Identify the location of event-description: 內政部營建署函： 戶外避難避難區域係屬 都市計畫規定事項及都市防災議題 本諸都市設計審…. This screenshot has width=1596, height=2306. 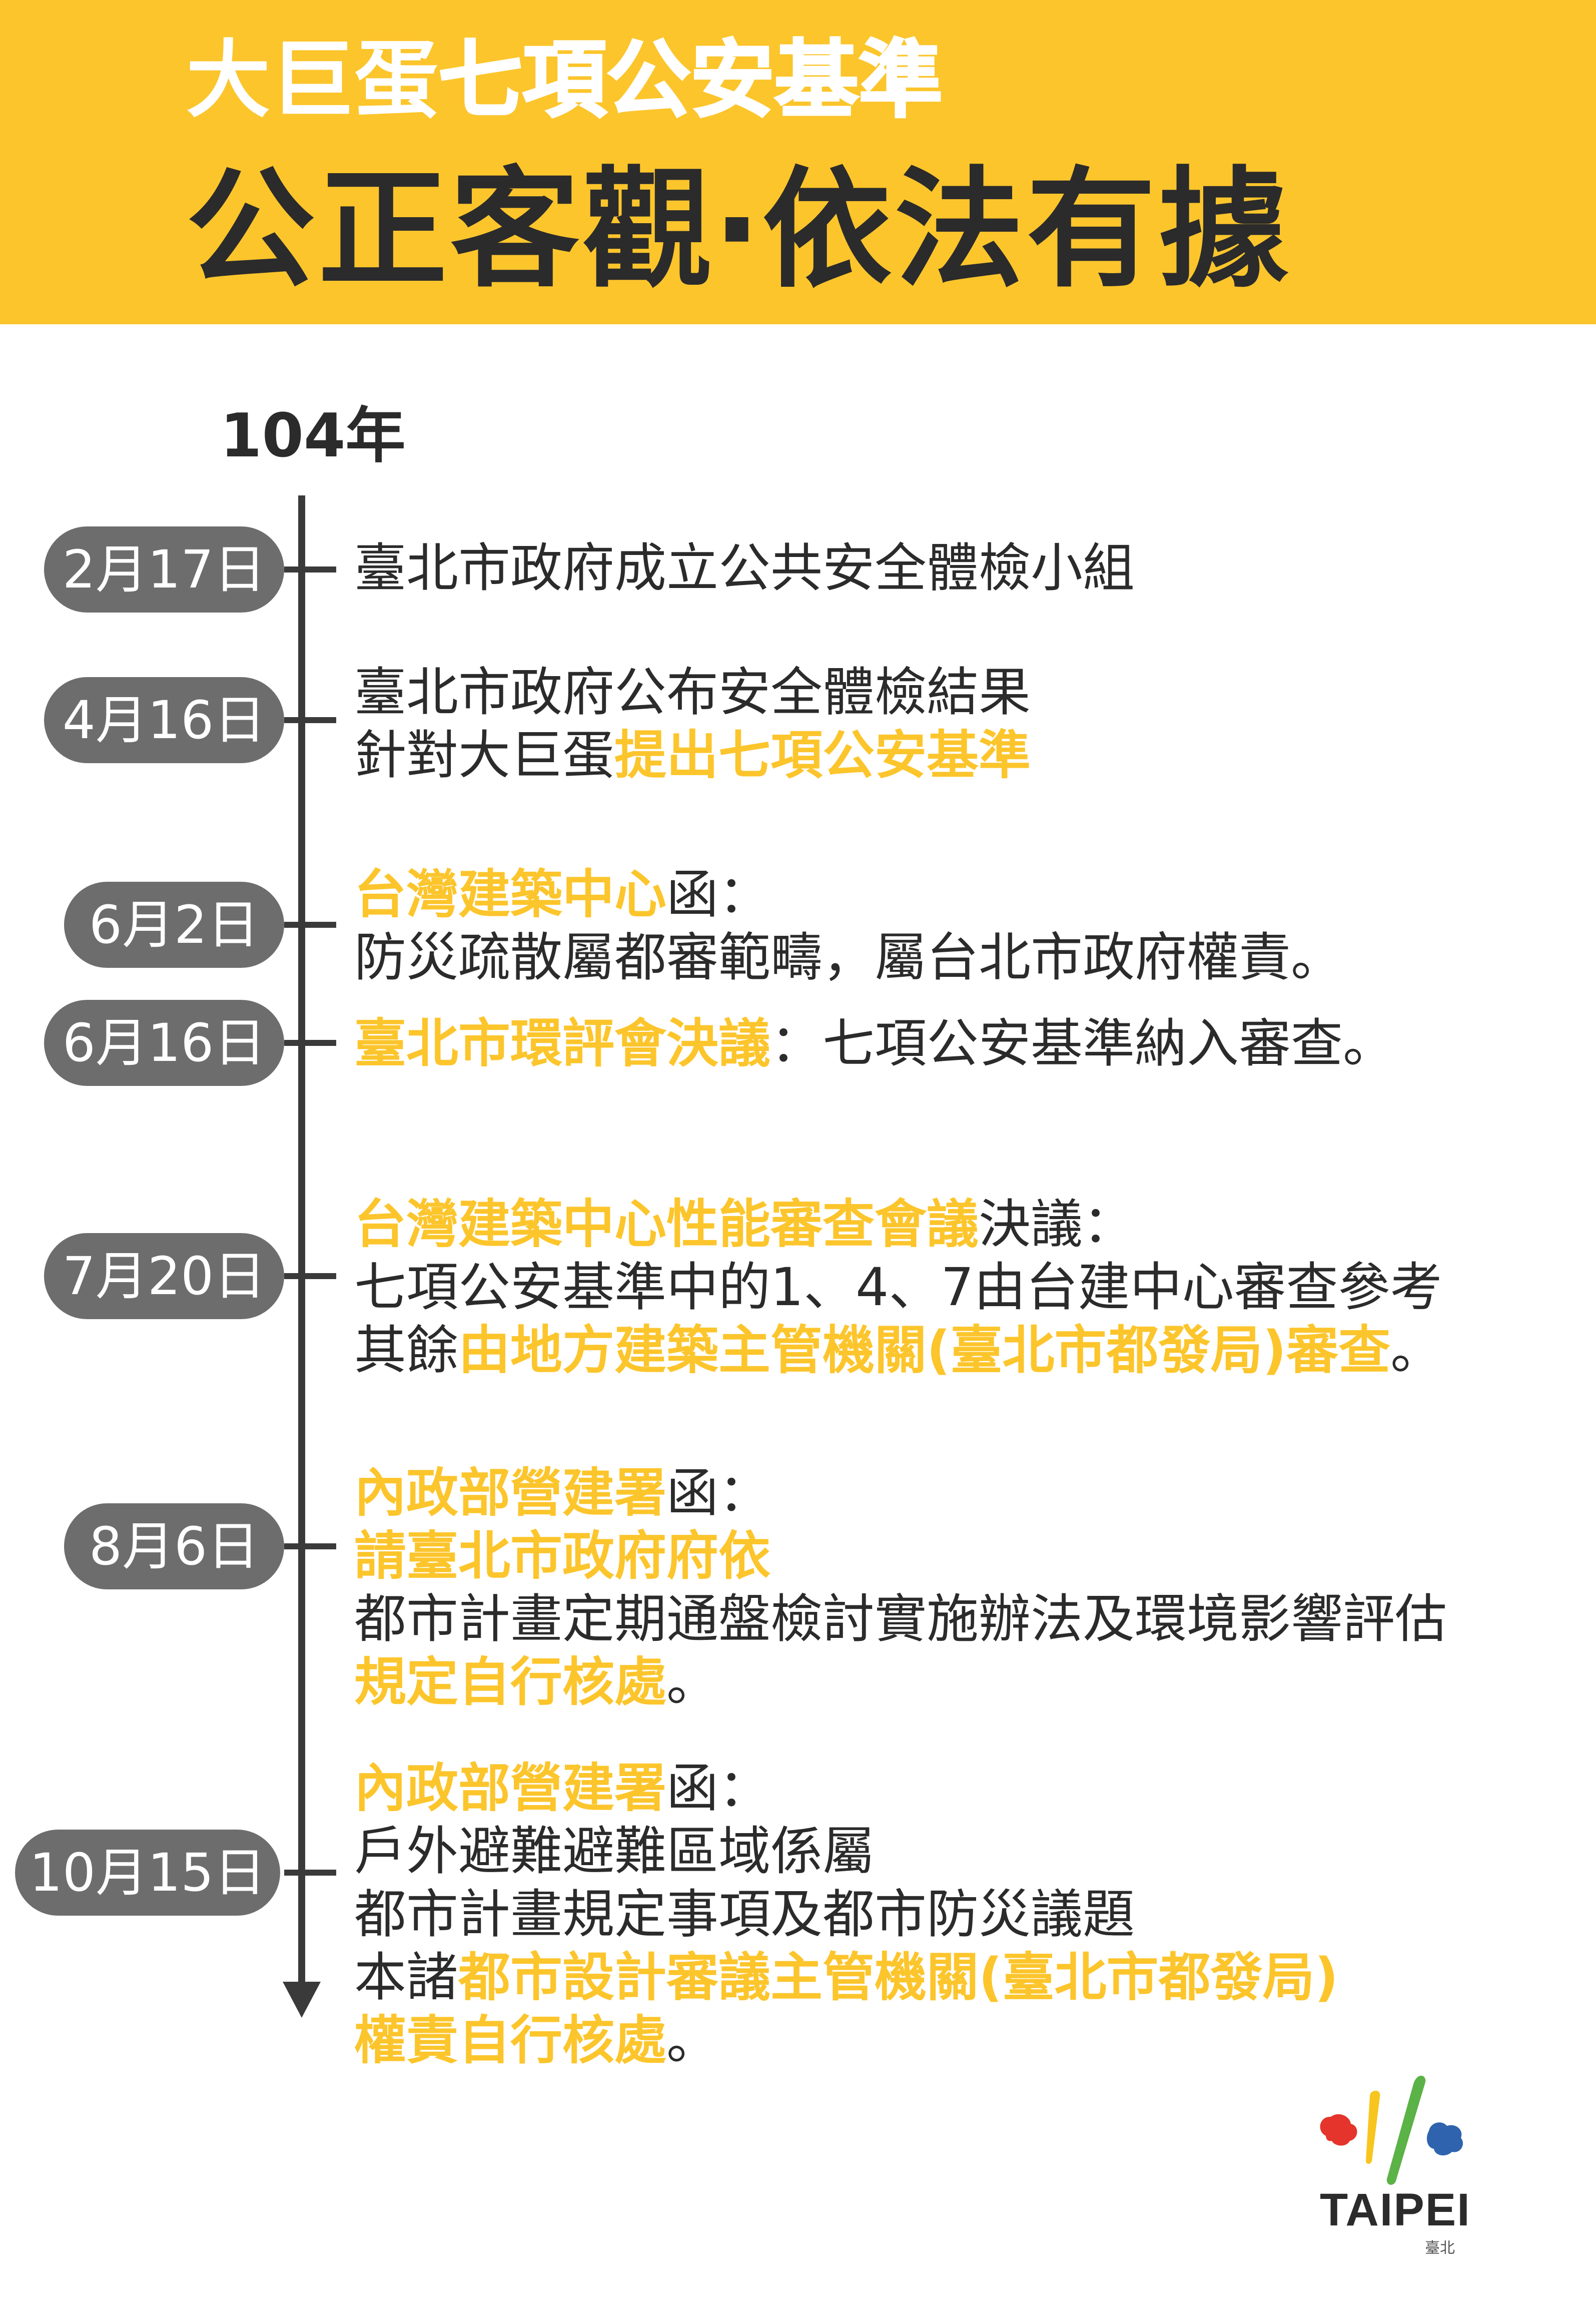
(846, 1914).